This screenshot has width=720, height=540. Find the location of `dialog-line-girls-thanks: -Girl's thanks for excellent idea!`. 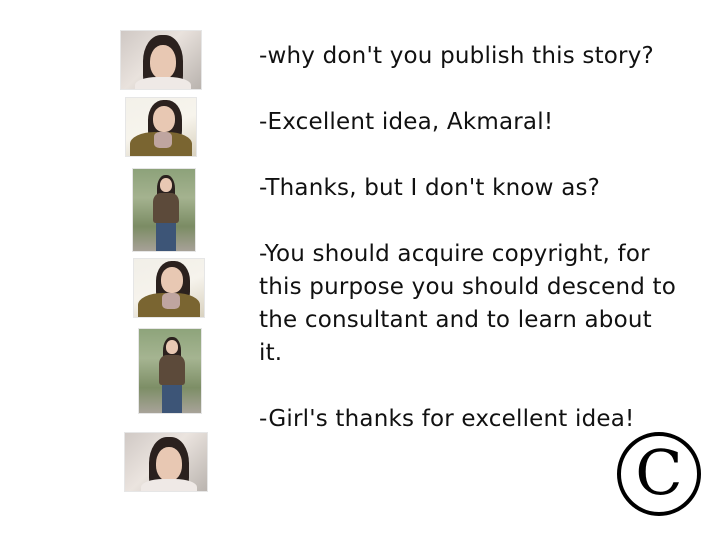

dialog-line-girls-thanks: -Girl's thanks for excellent idea! is located at coordinates (447, 419).